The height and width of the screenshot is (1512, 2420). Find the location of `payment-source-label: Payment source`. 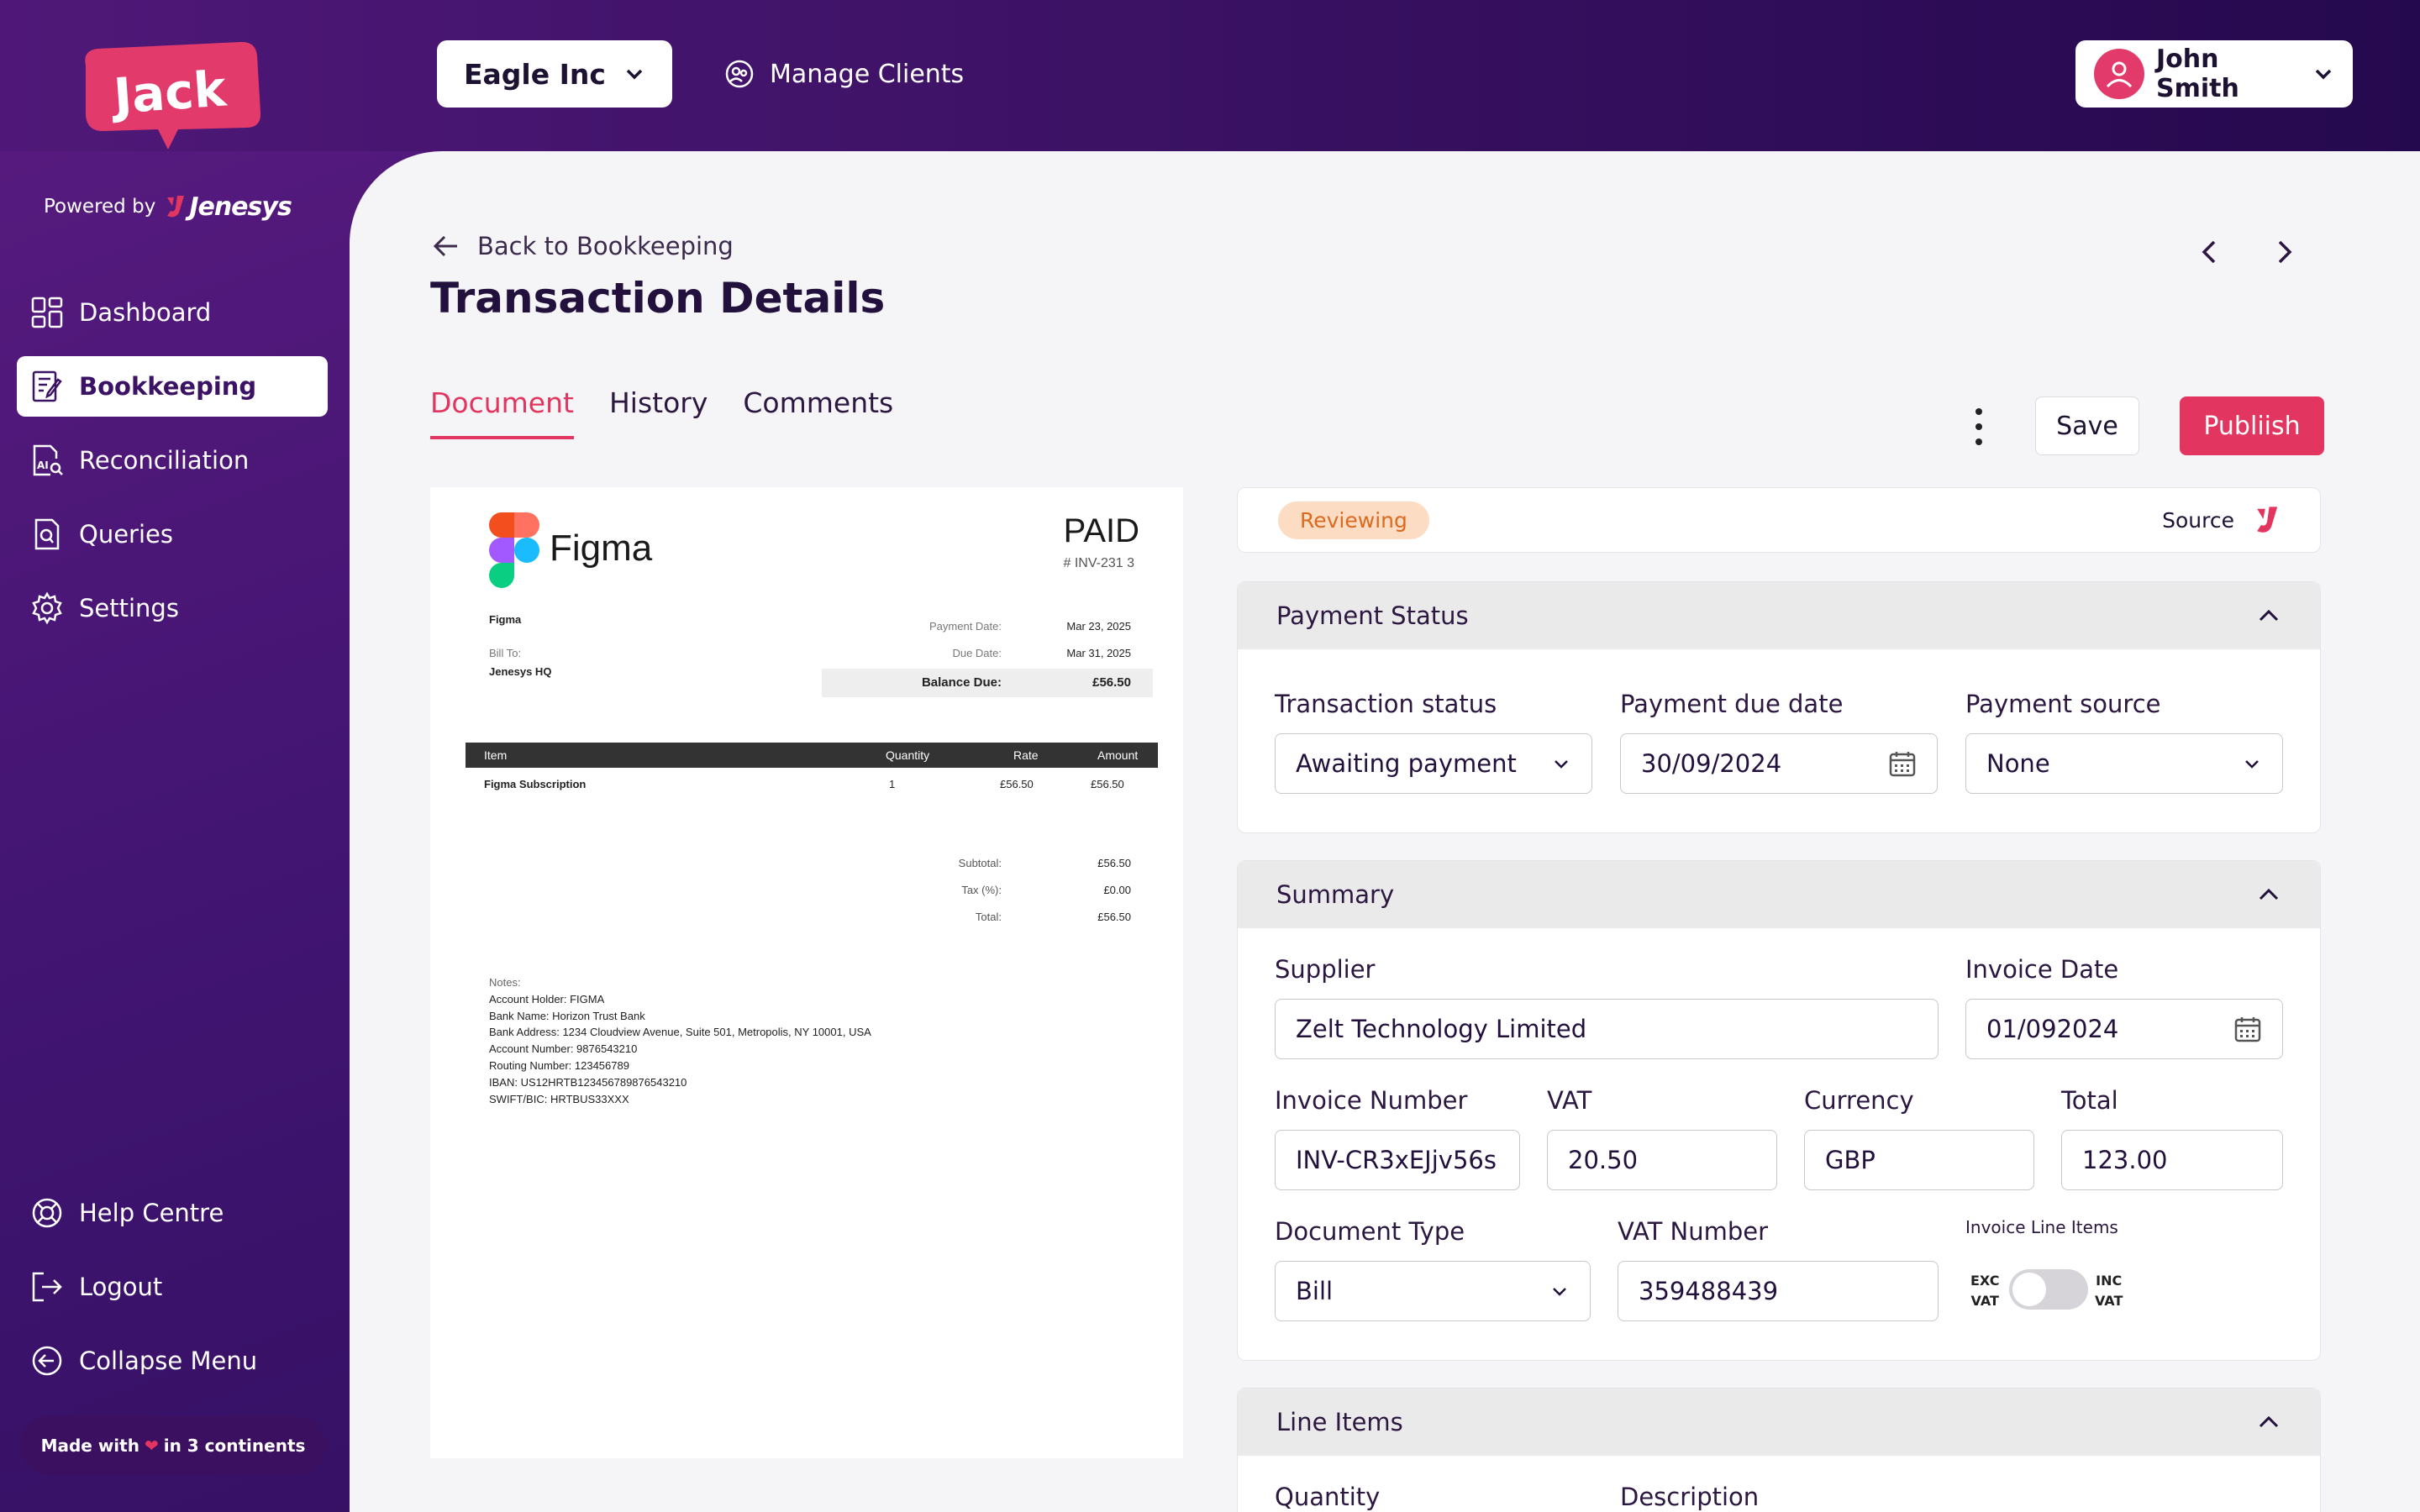

payment-source-label: Payment source is located at coordinates (2063, 704).